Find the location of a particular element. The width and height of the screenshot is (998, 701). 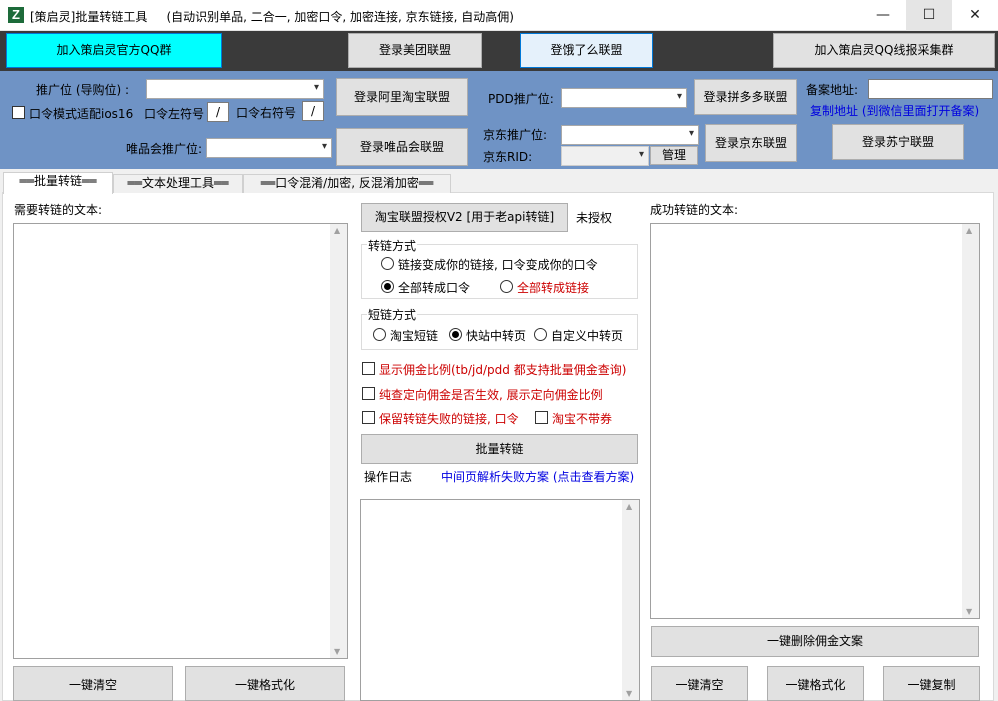

right-copy-button: 一键复制 is located at coordinates (931, 683).